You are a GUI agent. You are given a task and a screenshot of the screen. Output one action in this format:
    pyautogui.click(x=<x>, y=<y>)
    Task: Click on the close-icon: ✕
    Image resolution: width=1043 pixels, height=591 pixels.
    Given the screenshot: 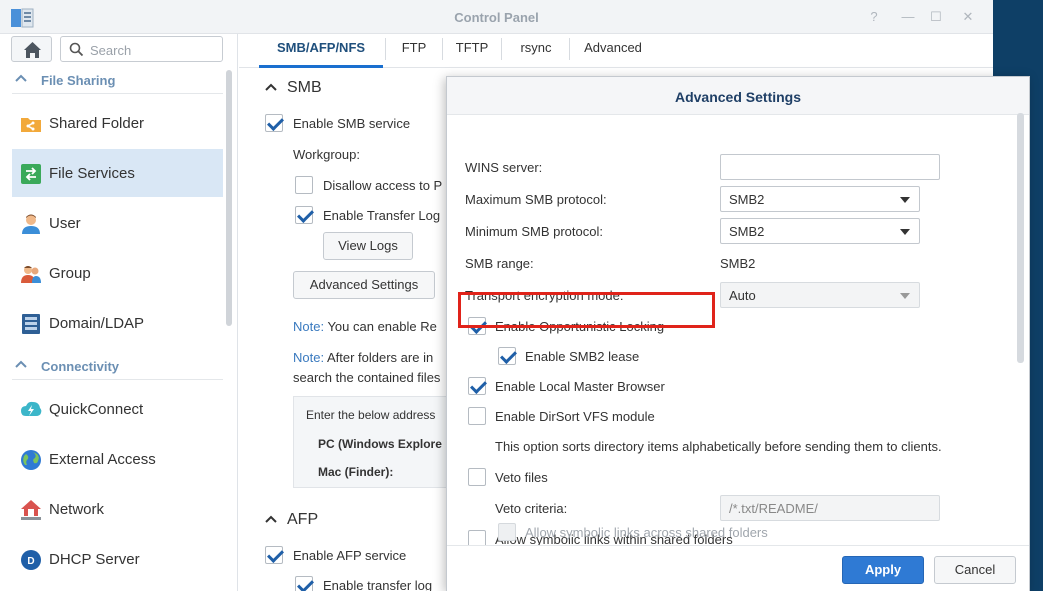 What is the action you would take?
    pyautogui.click(x=968, y=17)
    